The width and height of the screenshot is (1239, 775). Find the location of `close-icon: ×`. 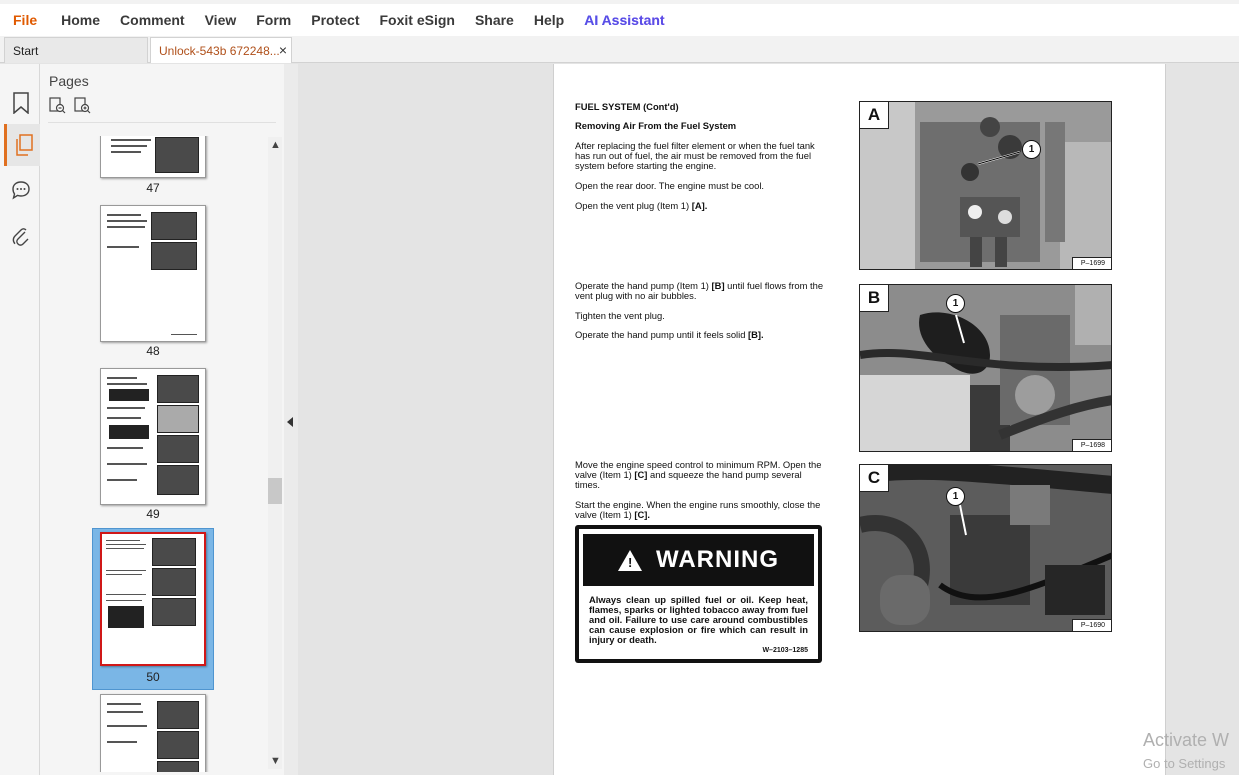

close-icon: × is located at coordinates (283, 50).